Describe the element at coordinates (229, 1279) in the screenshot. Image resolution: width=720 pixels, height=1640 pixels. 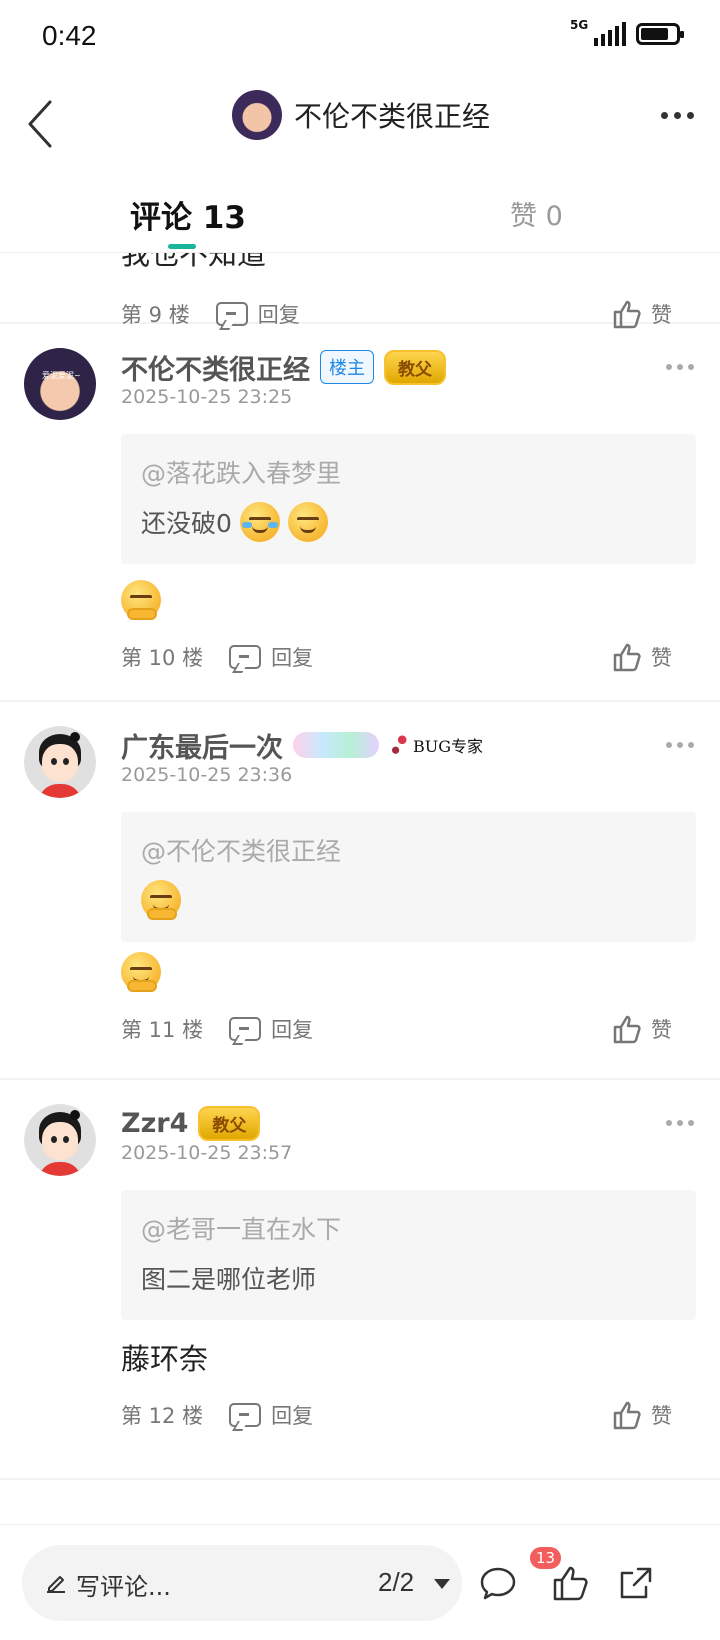
I see `quote-text: 图二是哪位老师` at that location.